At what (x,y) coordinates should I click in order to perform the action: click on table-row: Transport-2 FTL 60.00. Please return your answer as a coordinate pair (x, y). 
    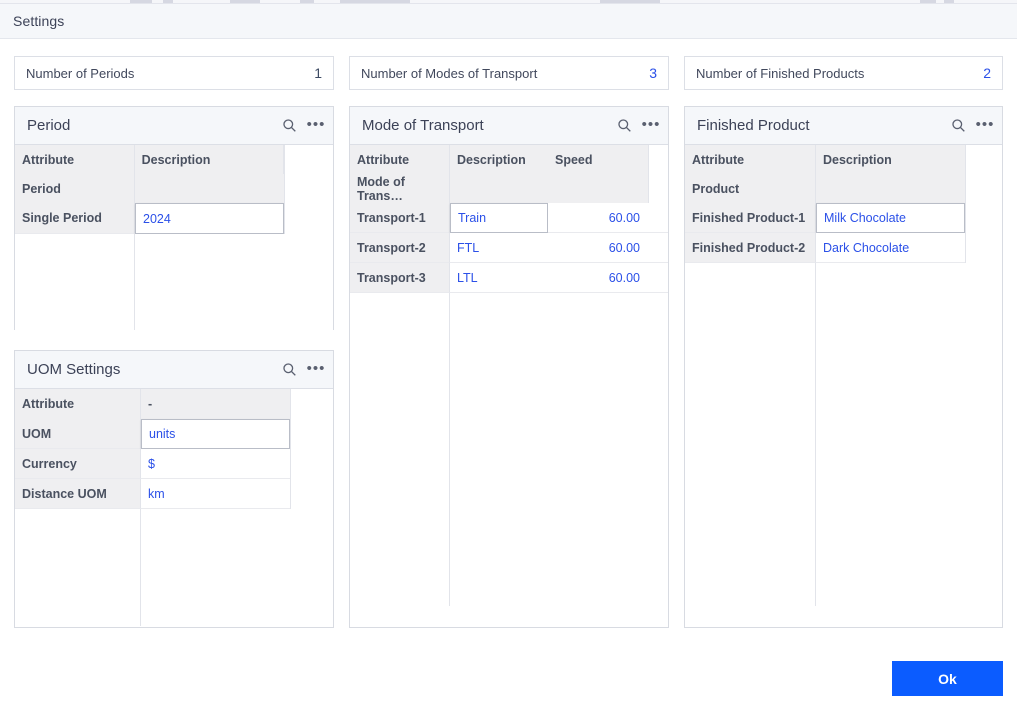
    Looking at the image, I should click on (509, 248).